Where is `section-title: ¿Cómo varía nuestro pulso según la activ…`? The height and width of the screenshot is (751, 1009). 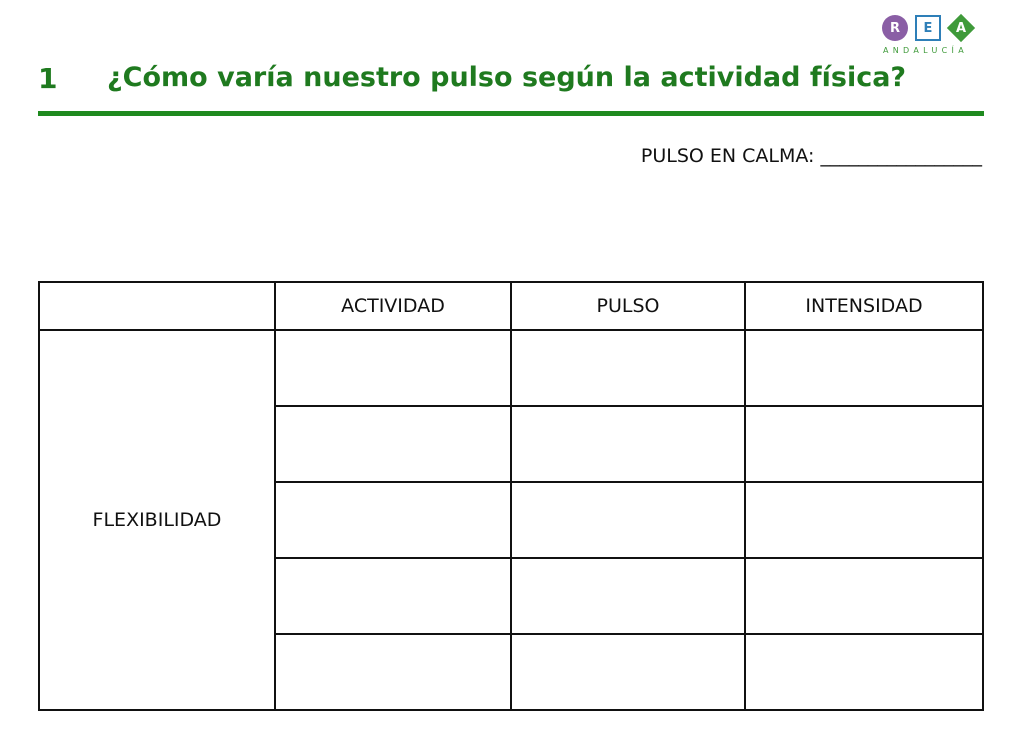
section-title: ¿Cómo varía nuestro pulso según la activ… is located at coordinates (507, 77).